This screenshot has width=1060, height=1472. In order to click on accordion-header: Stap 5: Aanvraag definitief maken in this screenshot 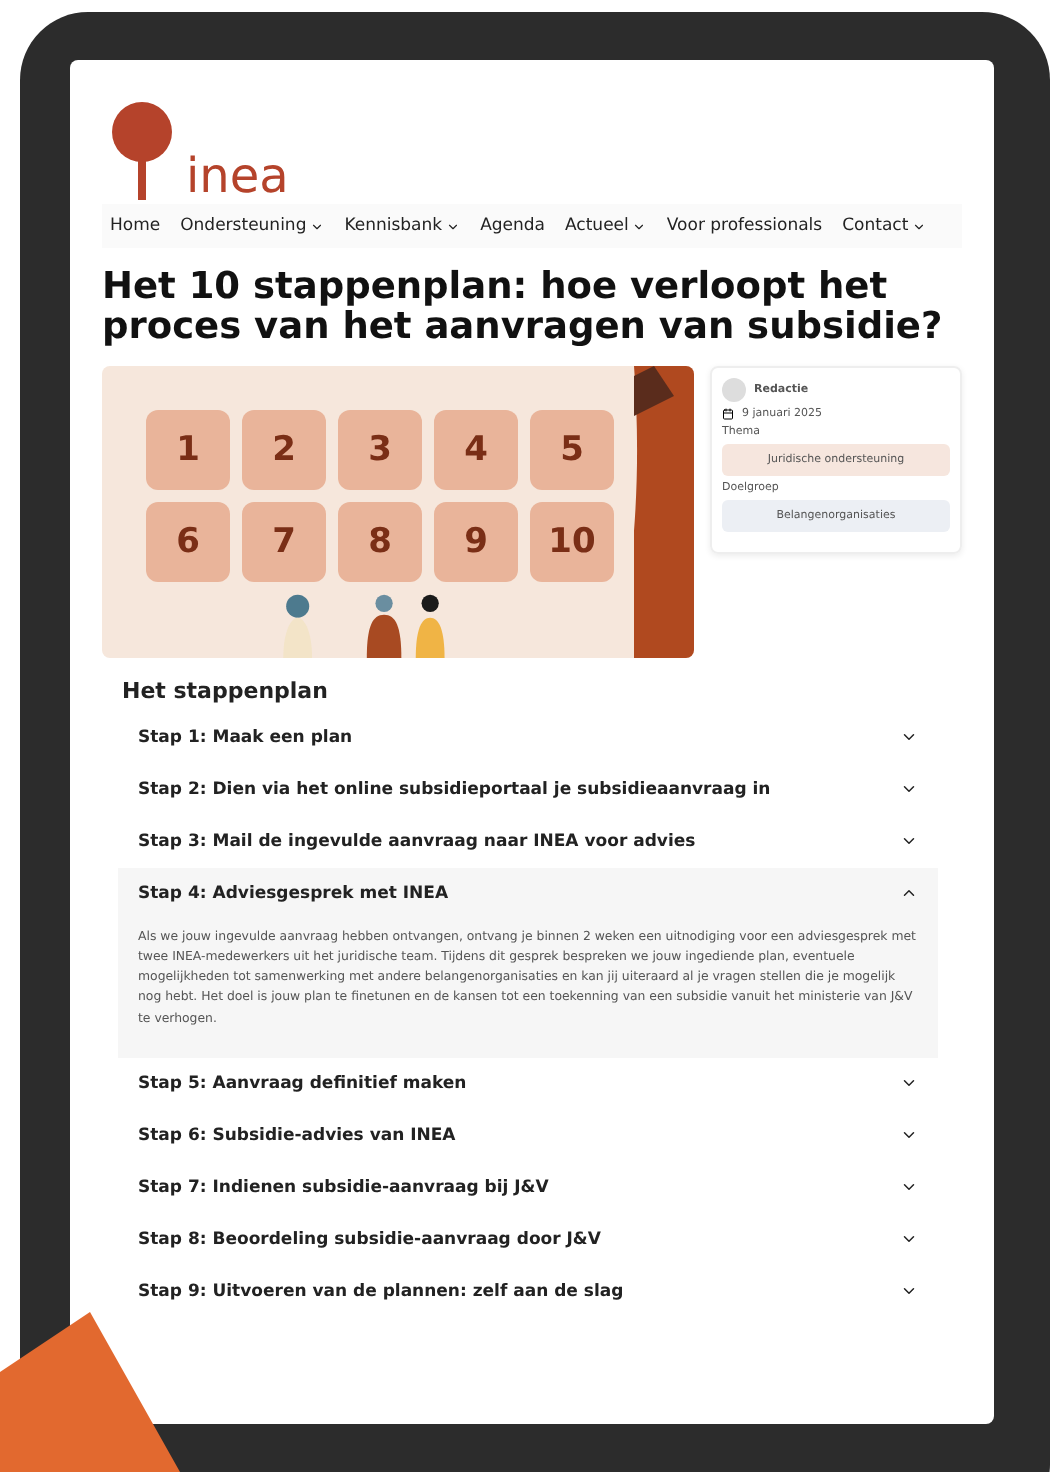, I will do `click(528, 1083)`.